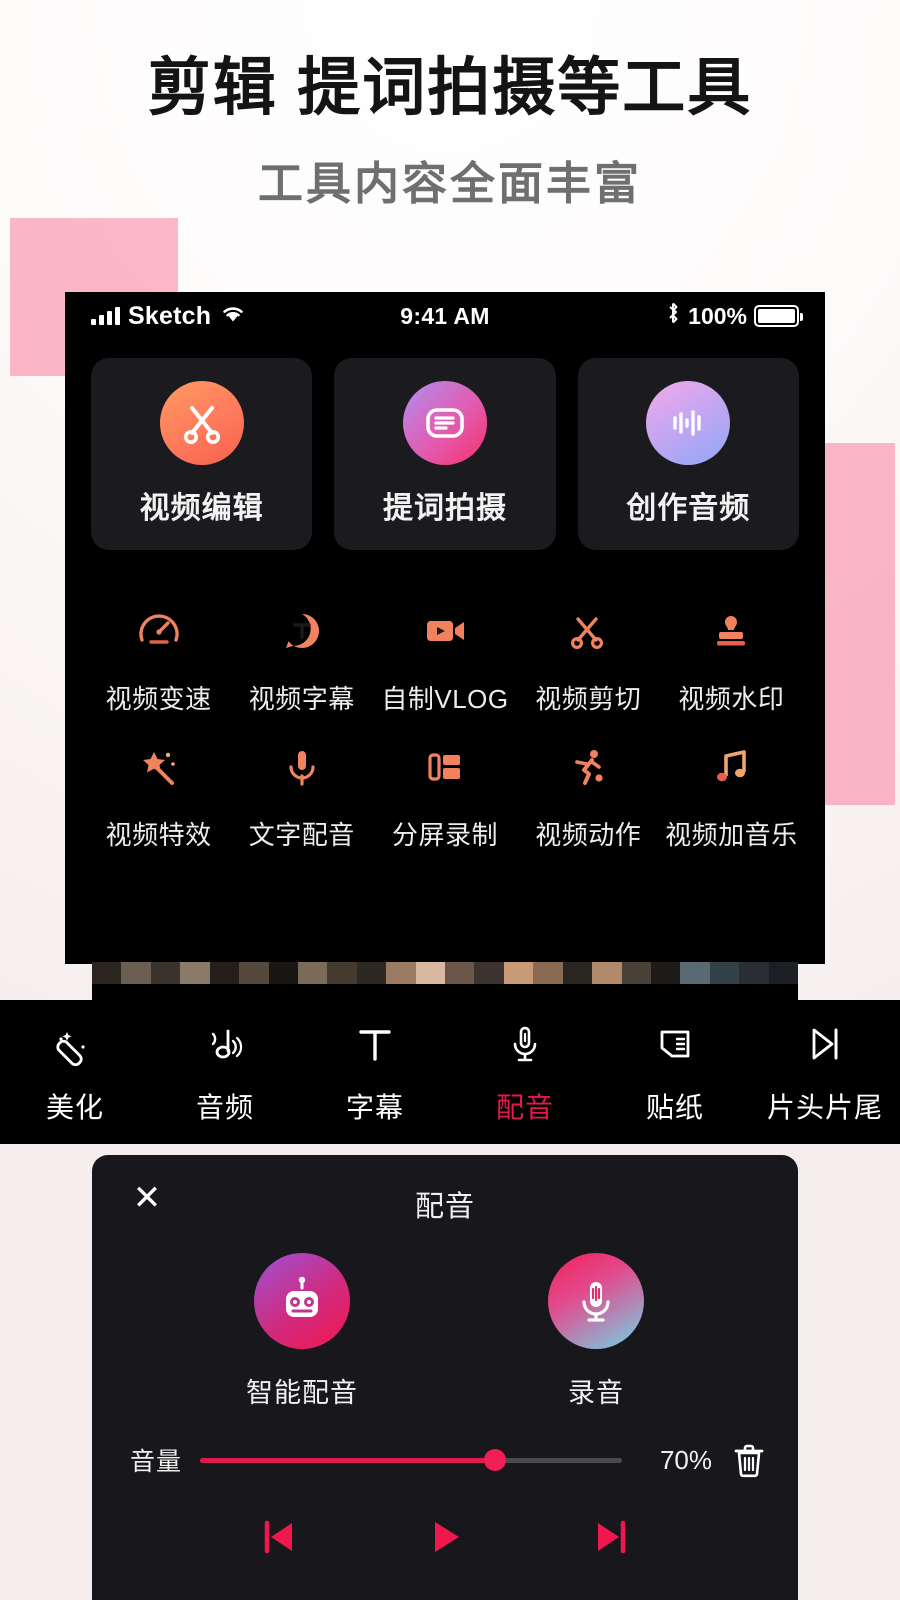 Image resolution: width=900 pixels, height=1600 pixels. I want to click on tool-item-text-dub: 文字配音, so click(301, 784).